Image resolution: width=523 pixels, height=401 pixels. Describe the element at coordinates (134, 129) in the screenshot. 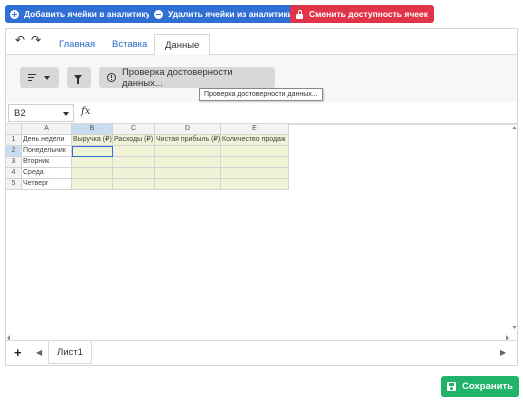

I see `column-header-c: C` at that location.